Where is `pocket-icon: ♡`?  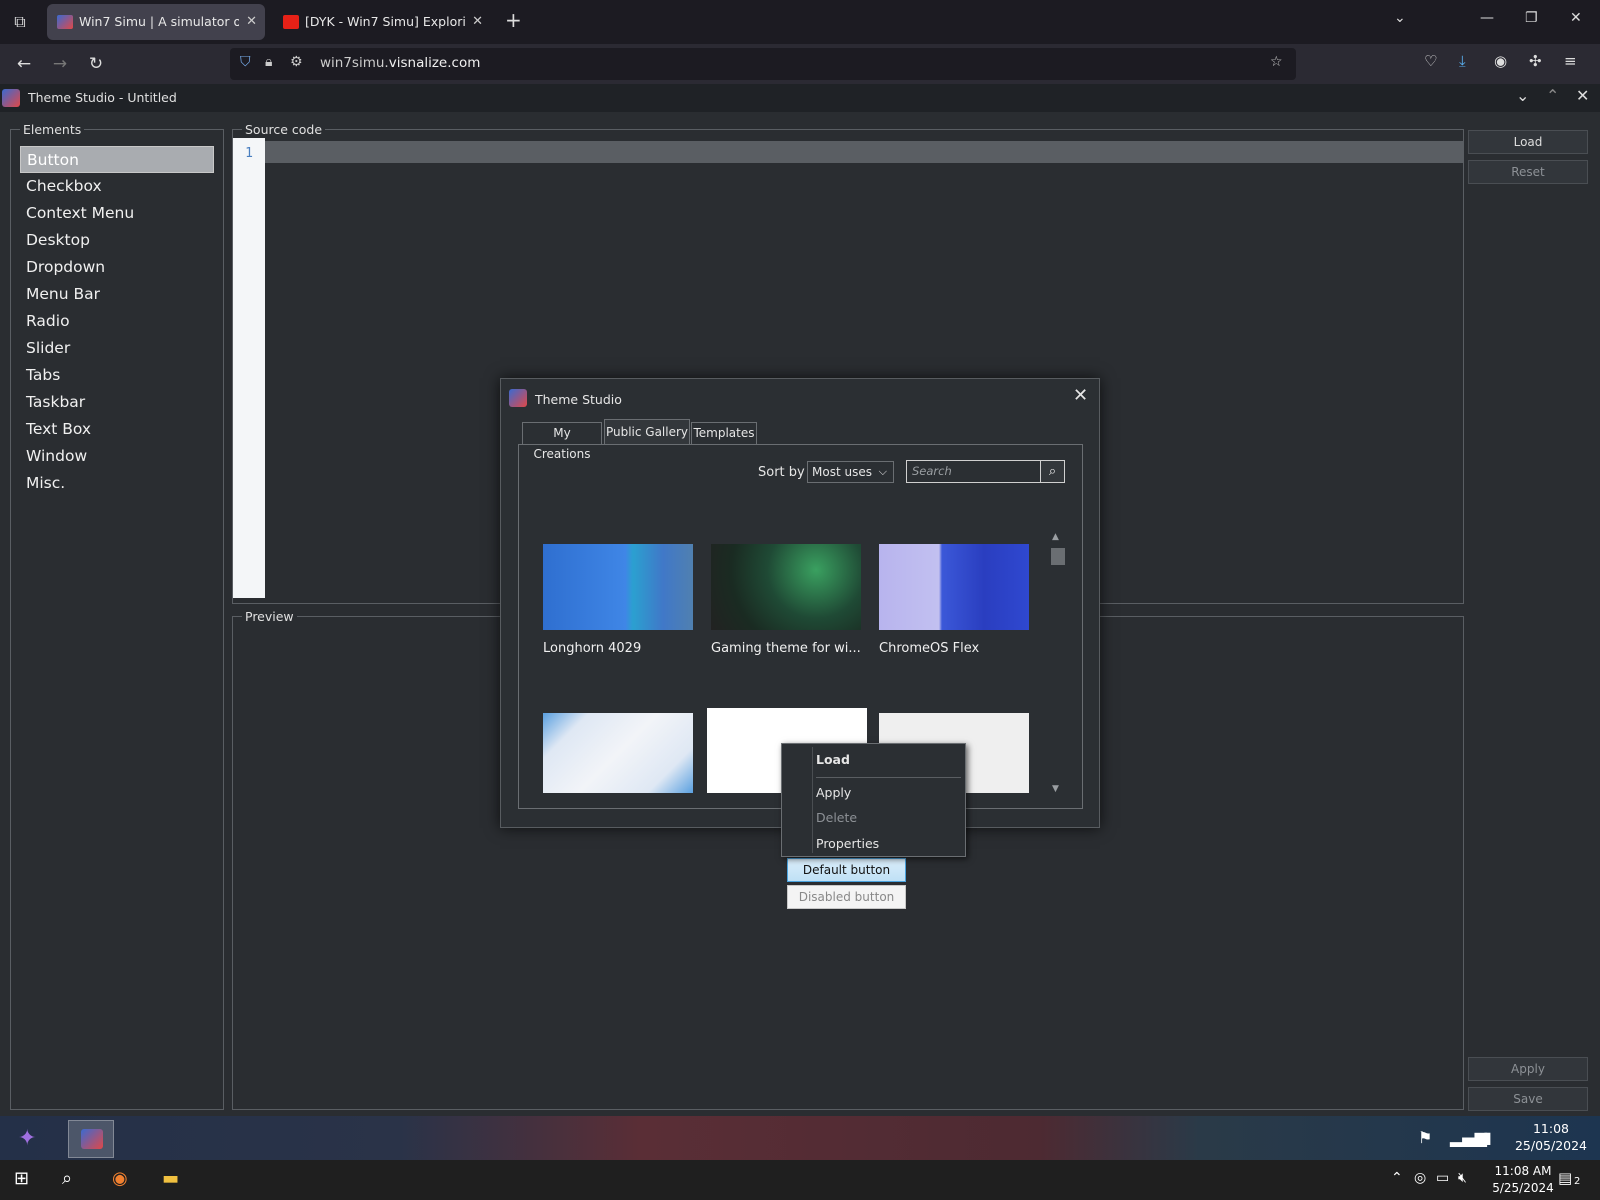 pocket-icon: ♡ is located at coordinates (1430, 61).